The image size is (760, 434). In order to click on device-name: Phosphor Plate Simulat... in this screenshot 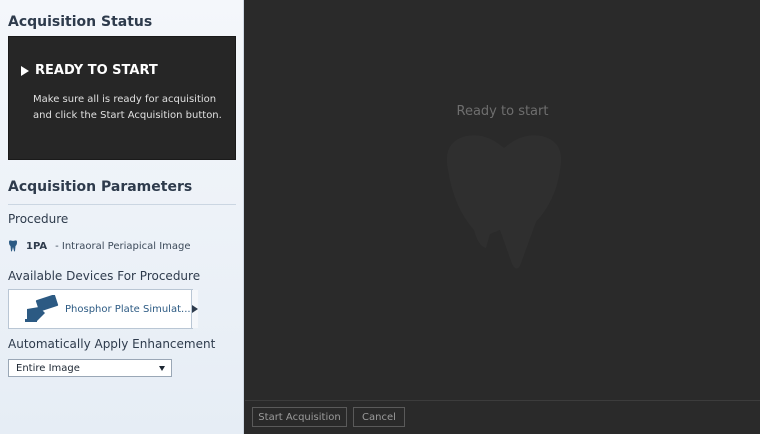, I will do `click(128, 309)`.